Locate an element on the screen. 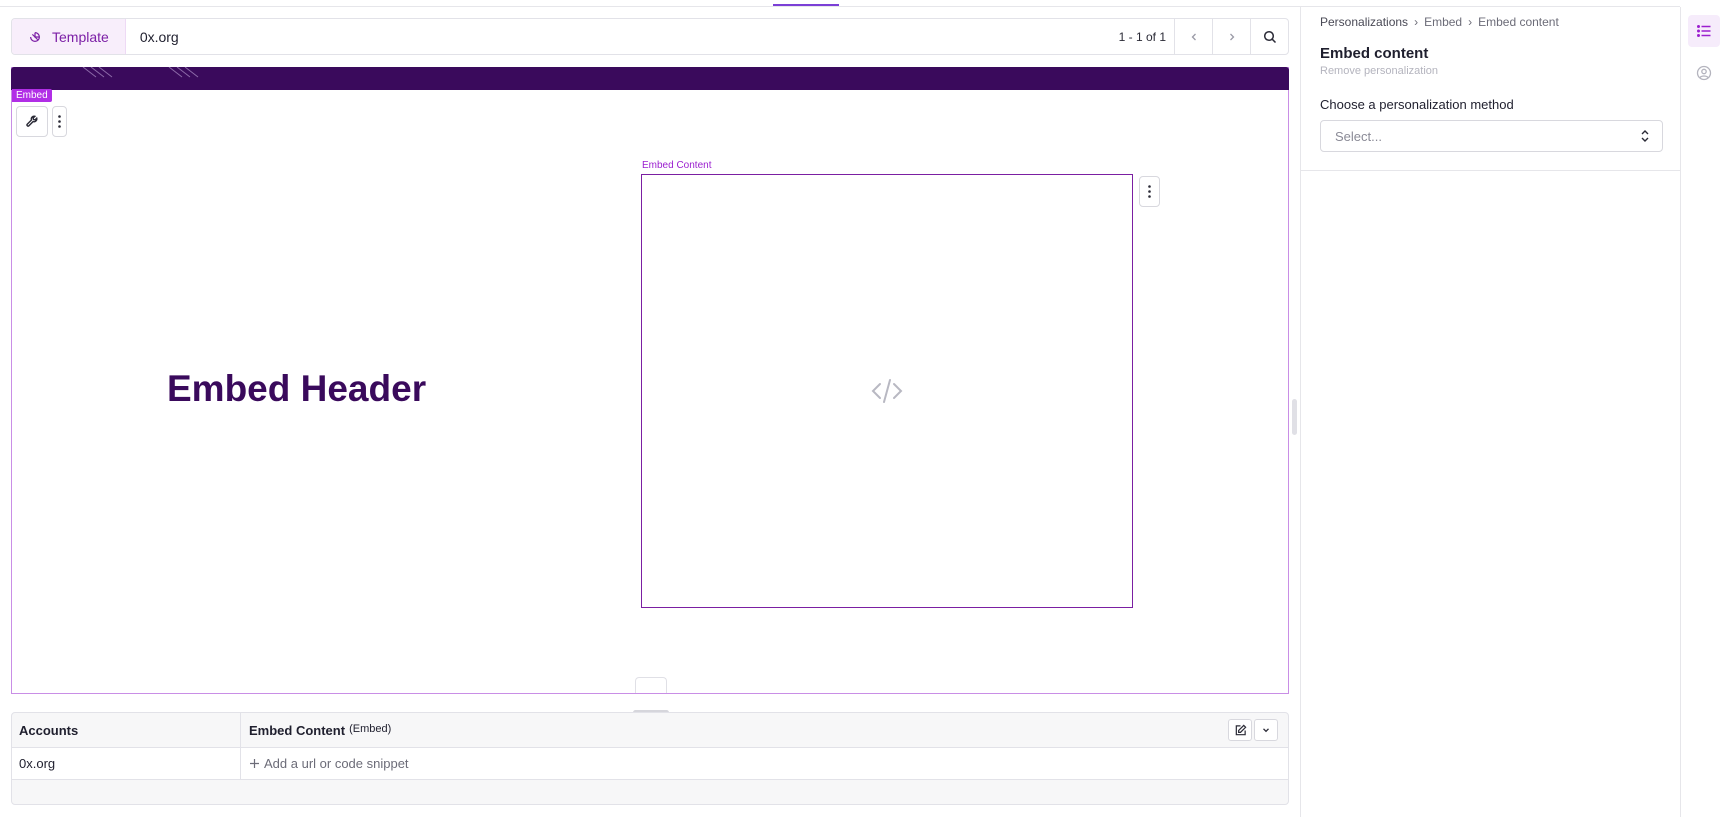 This screenshot has height=817, width=1726. block-settings-button is located at coordinates (32, 121).